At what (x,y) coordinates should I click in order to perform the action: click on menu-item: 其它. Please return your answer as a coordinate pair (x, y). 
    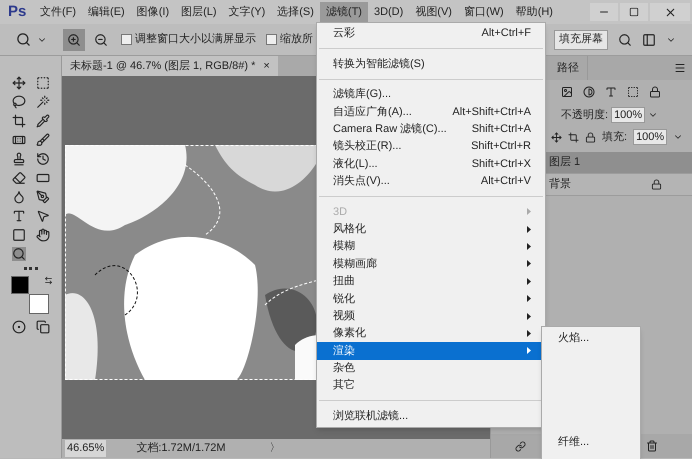
    Looking at the image, I should click on (431, 385).